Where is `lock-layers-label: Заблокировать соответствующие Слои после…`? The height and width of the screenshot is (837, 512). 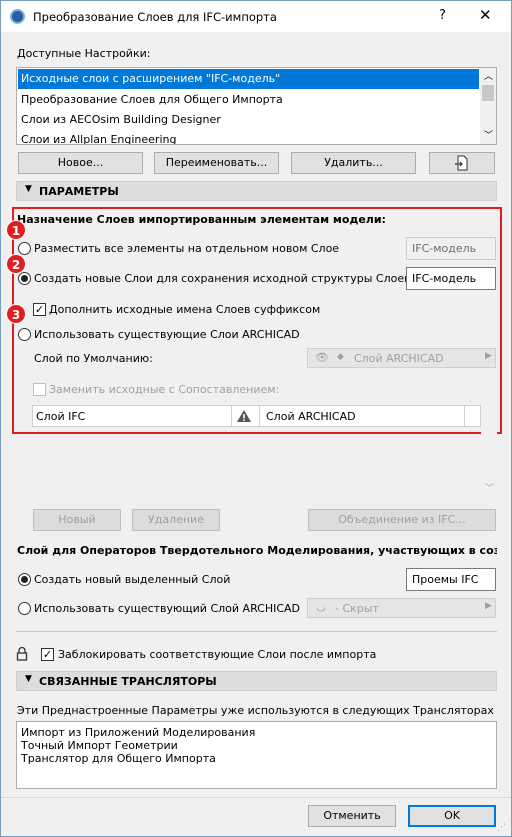
lock-layers-label: Заблокировать соответствующие Слои после… is located at coordinates (217, 654).